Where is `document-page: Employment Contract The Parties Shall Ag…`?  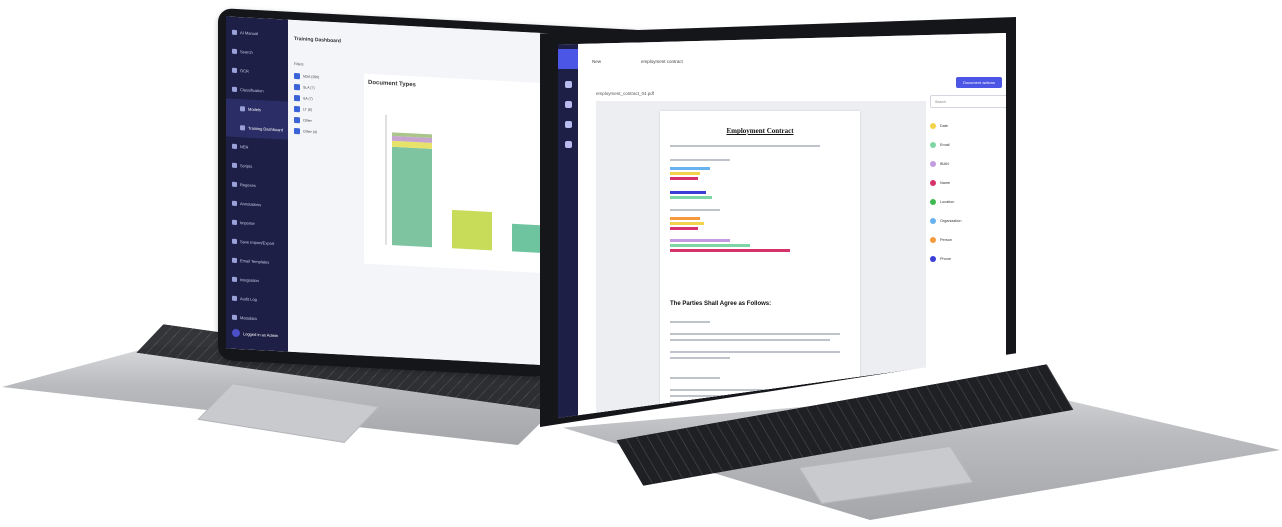 document-page: Employment Contract The Parties Shall Ag… is located at coordinates (760, 264).